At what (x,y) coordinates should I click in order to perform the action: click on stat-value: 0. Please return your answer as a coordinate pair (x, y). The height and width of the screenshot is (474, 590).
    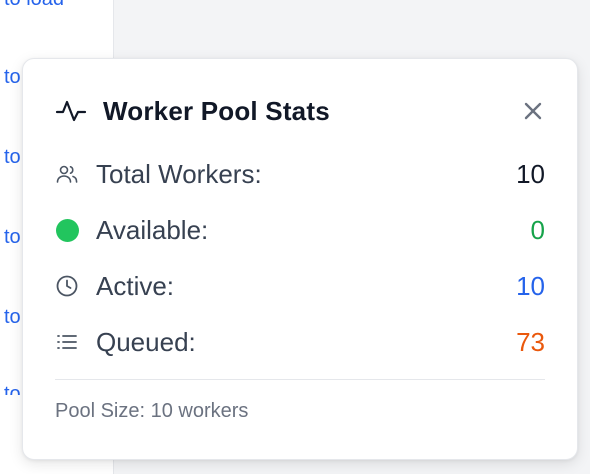
    Looking at the image, I should click on (537, 229).